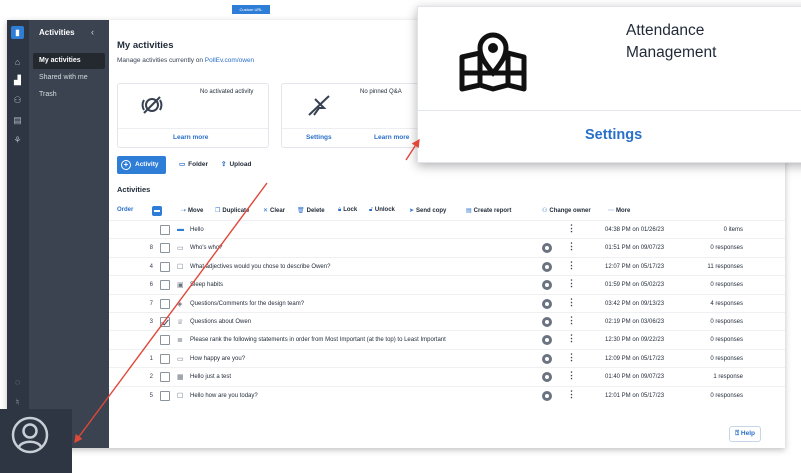  What do you see at coordinates (319, 137) in the screenshot?
I see `settings-link: Settings` at bounding box center [319, 137].